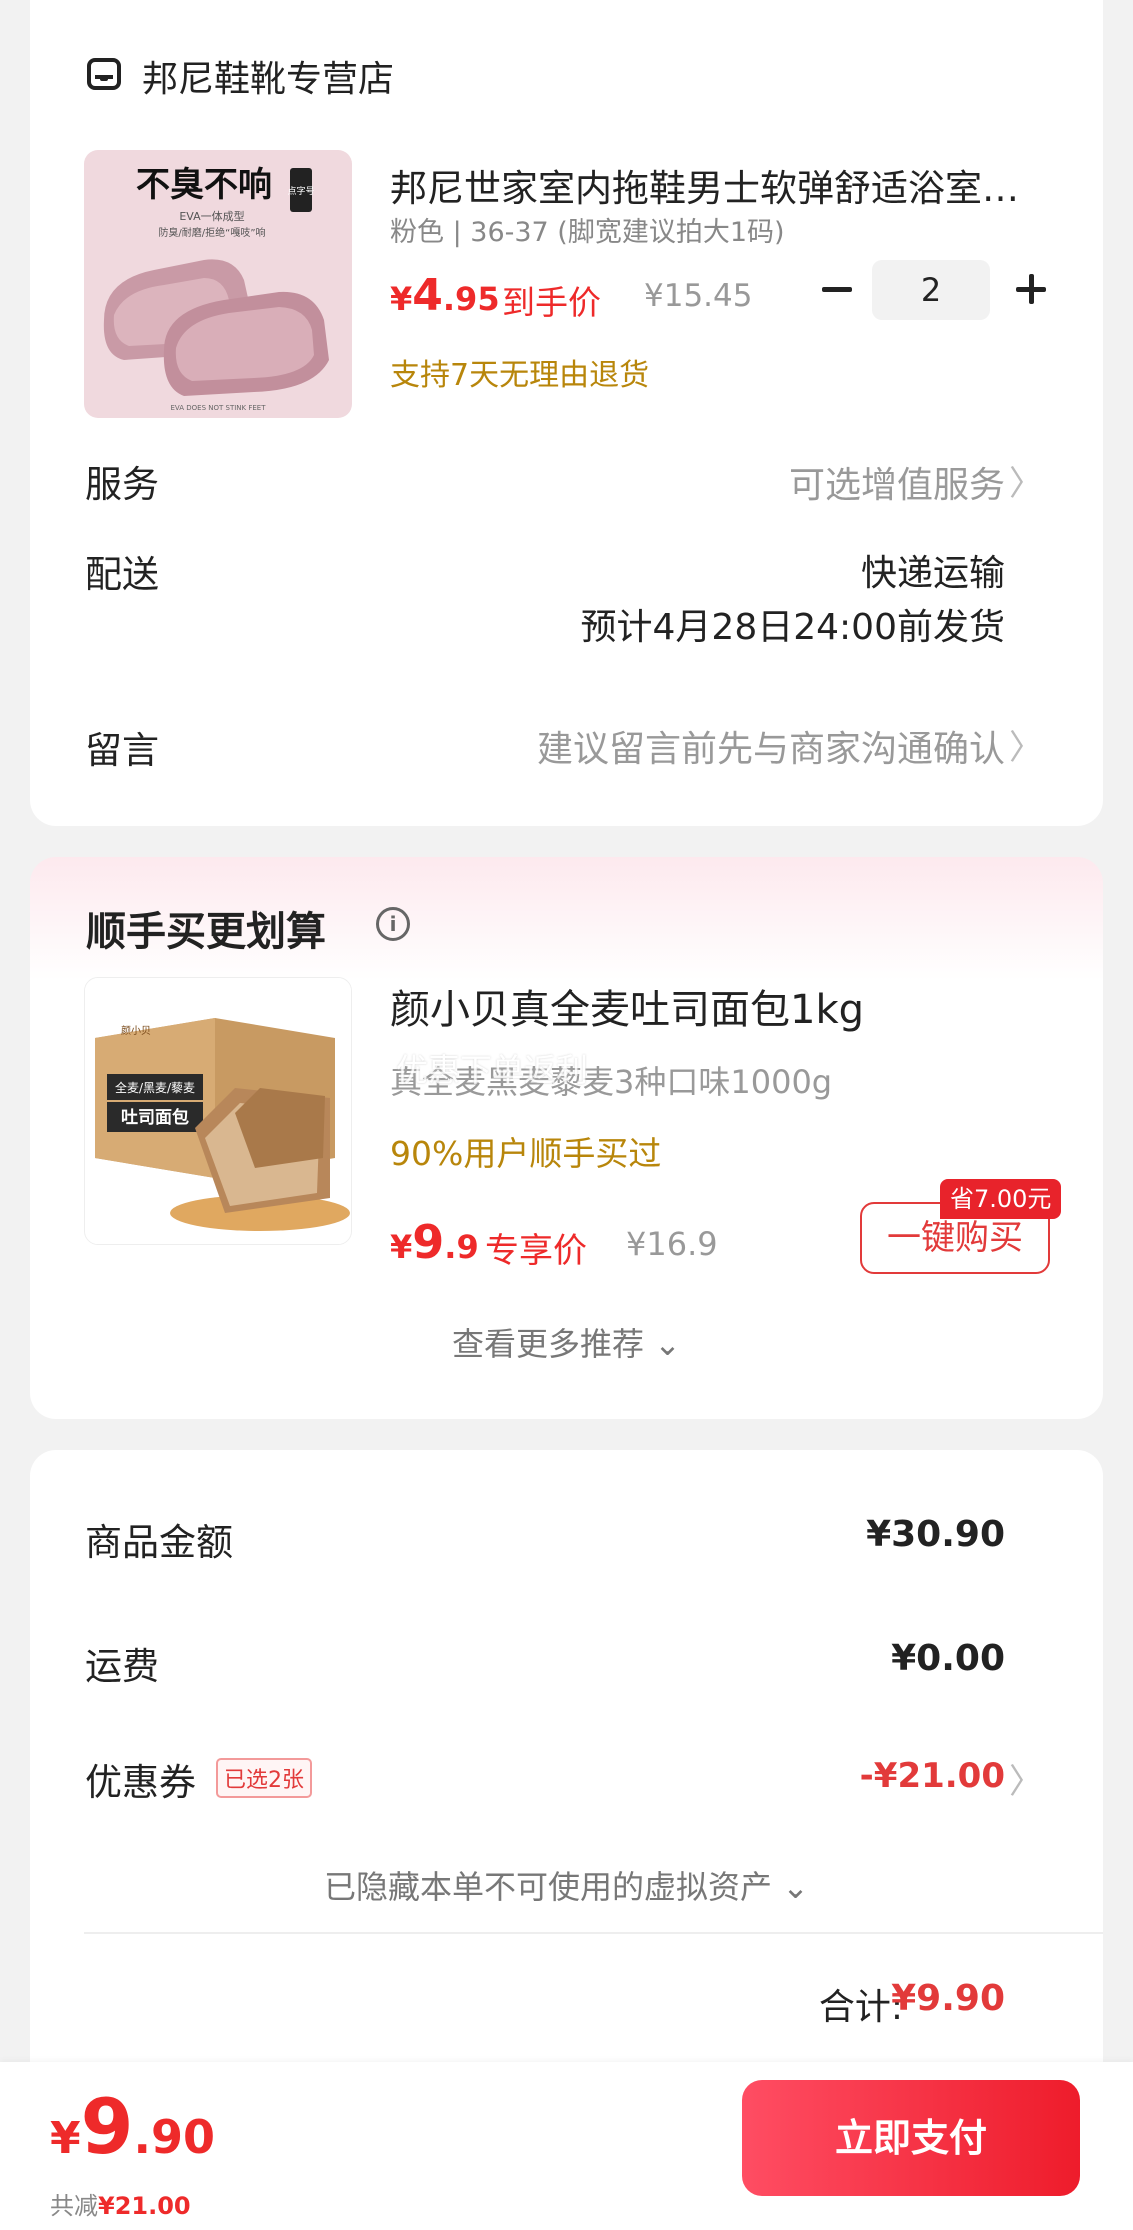 The image size is (1133, 2230). Describe the element at coordinates (461, 1247) in the screenshot. I see `rec-price-decimal: .9` at that location.